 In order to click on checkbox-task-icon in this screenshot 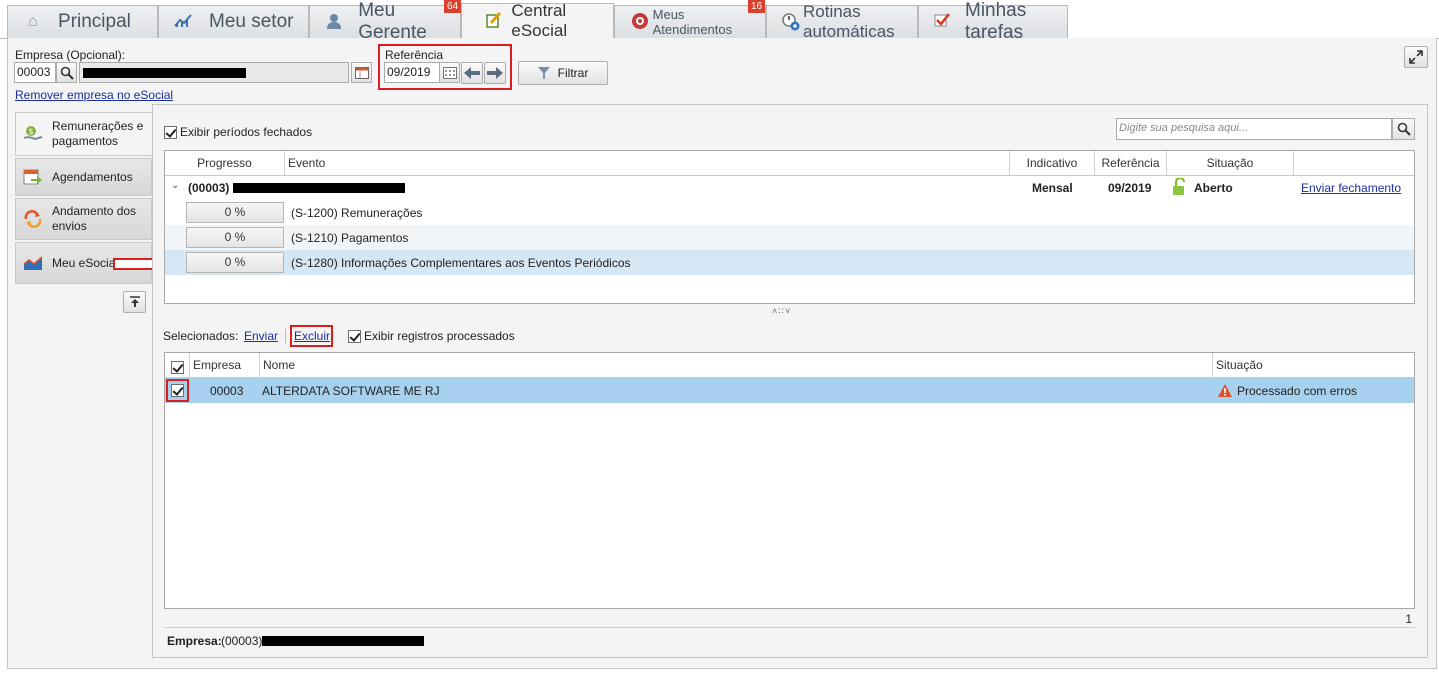, I will do `click(942, 22)`.